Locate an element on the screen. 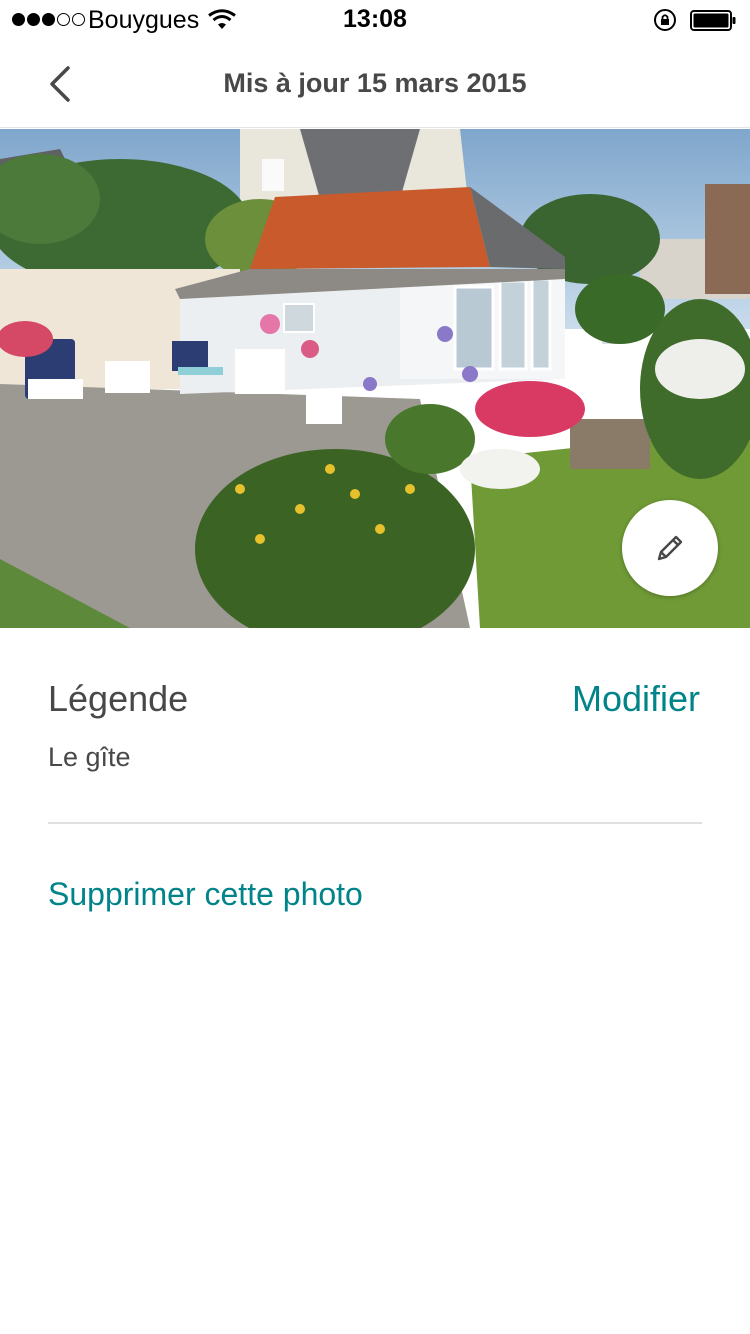 The height and width of the screenshot is (1334, 750). navigation-bar: Mis à jour 15 mars 2015 is located at coordinates (375, 84).